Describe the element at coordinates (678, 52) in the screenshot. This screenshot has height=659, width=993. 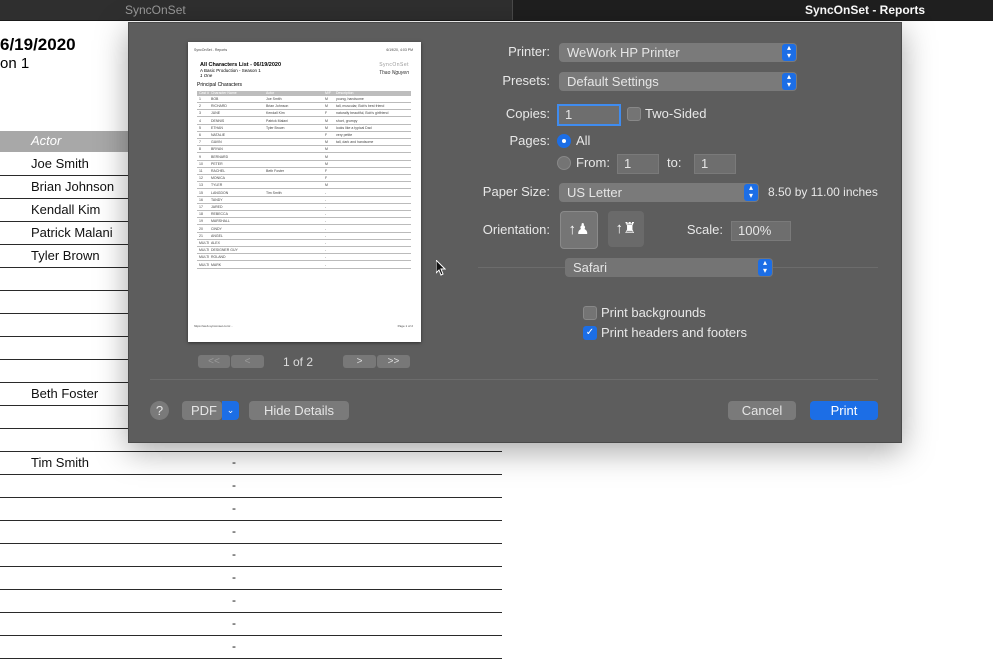
I see `printer-select: WeWork HP Printer ▴ ▾` at that location.